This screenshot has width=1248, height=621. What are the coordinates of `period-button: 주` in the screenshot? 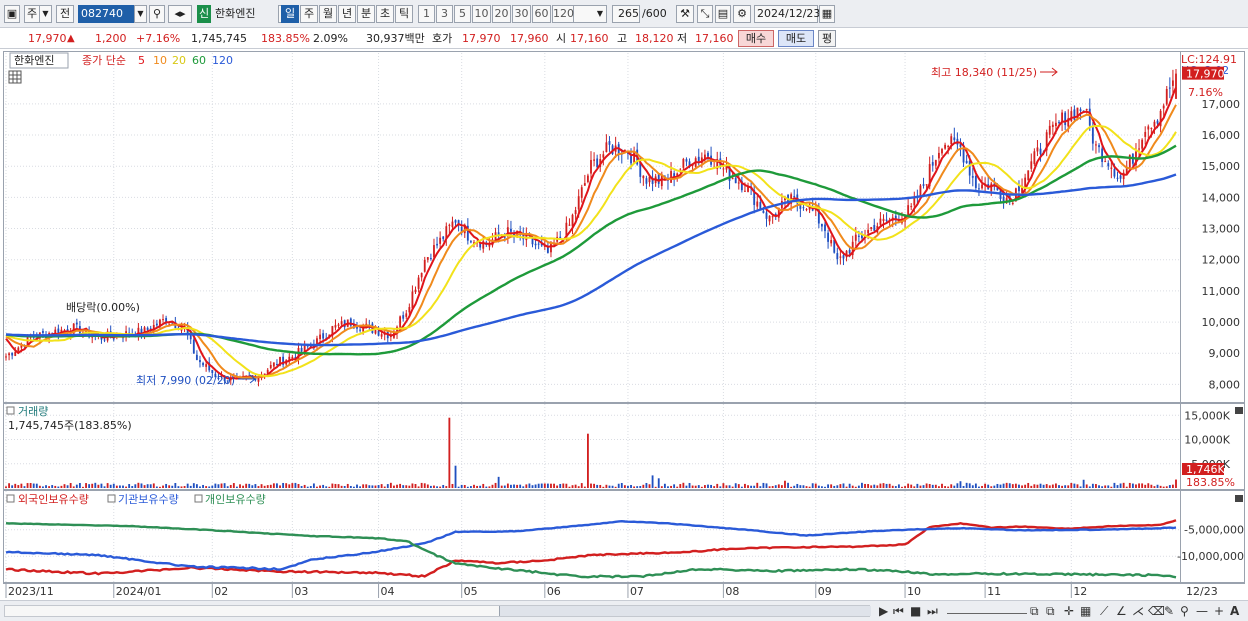 It's located at (309, 14).